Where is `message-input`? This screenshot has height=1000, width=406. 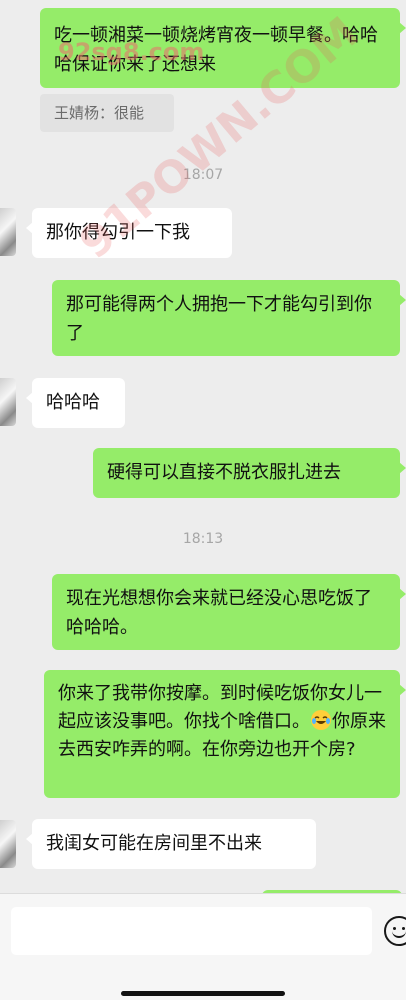 message-input is located at coordinates (191, 931).